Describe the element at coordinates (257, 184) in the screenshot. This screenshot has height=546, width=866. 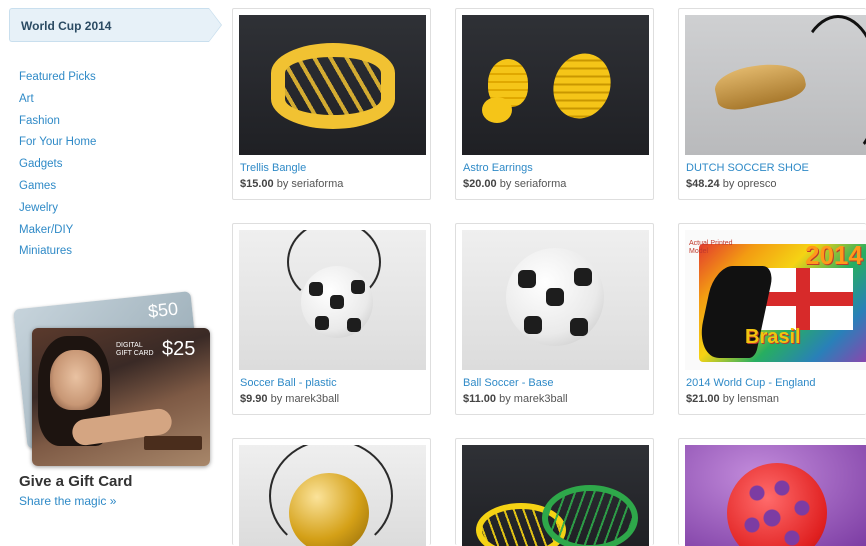
I see `product-price: $15.00` at that location.